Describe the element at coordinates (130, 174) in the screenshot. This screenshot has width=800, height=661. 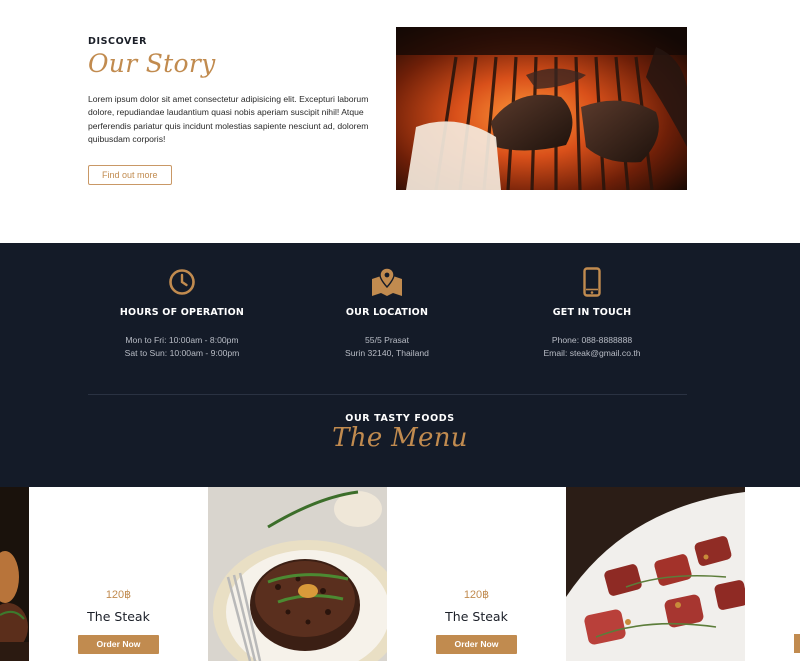
I see `find-out-more-button: Find out more` at that location.